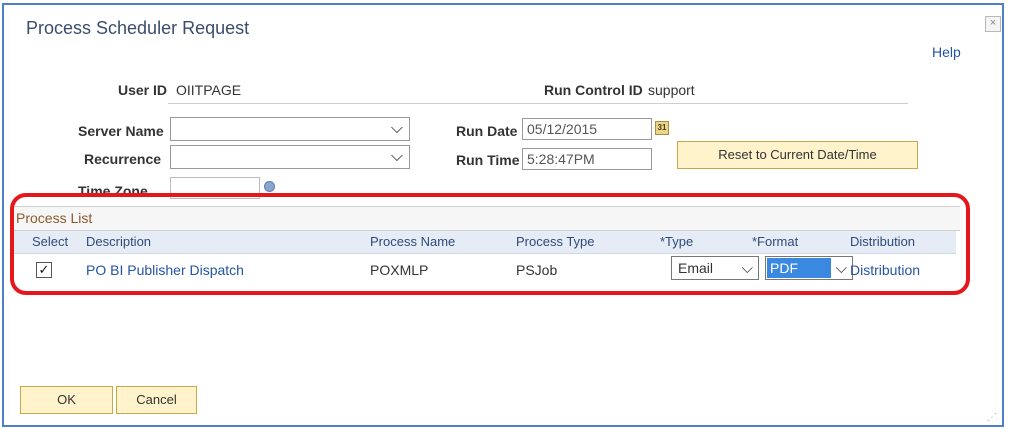  I want to click on close-icon: ×, so click(993, 24).